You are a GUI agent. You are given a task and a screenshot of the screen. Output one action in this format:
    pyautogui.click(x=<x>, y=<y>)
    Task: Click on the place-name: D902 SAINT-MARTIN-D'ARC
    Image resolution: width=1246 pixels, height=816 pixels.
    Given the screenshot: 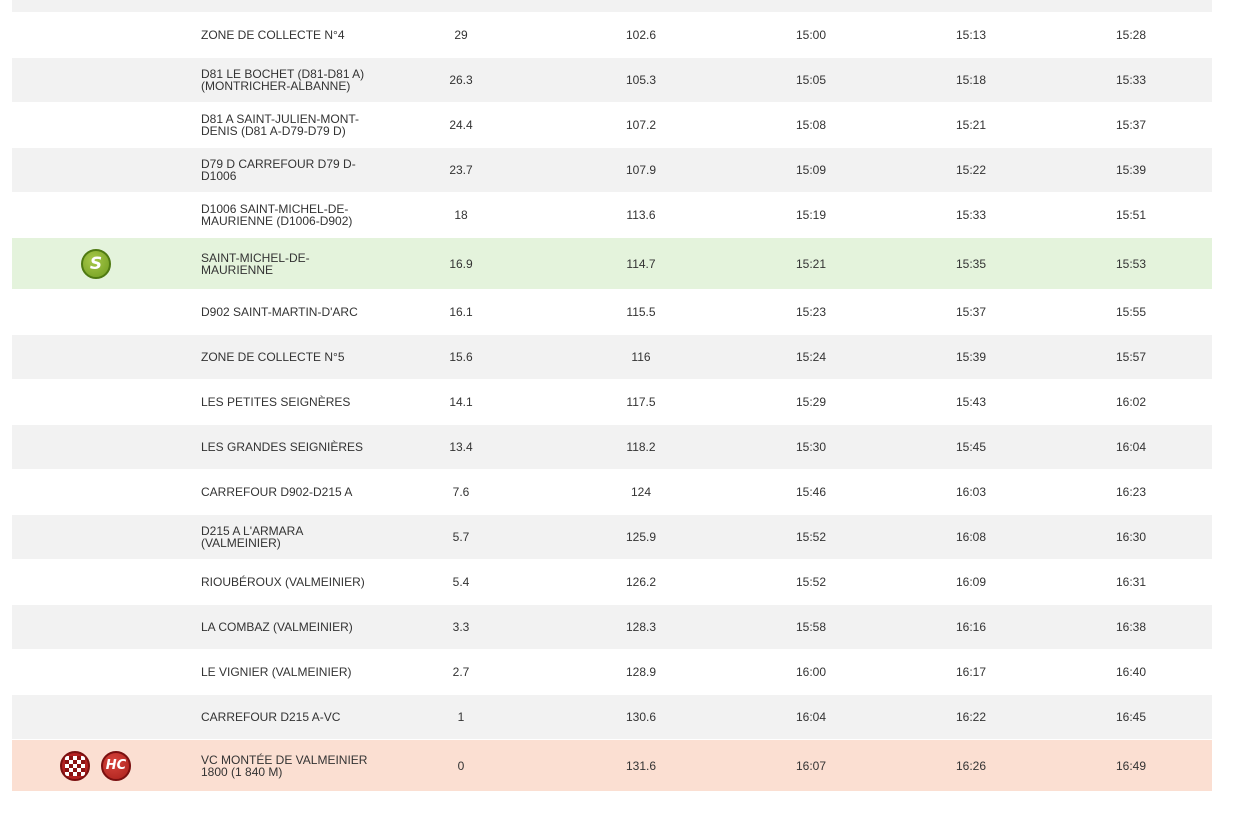 What is the action you would take?
    pyautogui.click(x=279, y=312)
    